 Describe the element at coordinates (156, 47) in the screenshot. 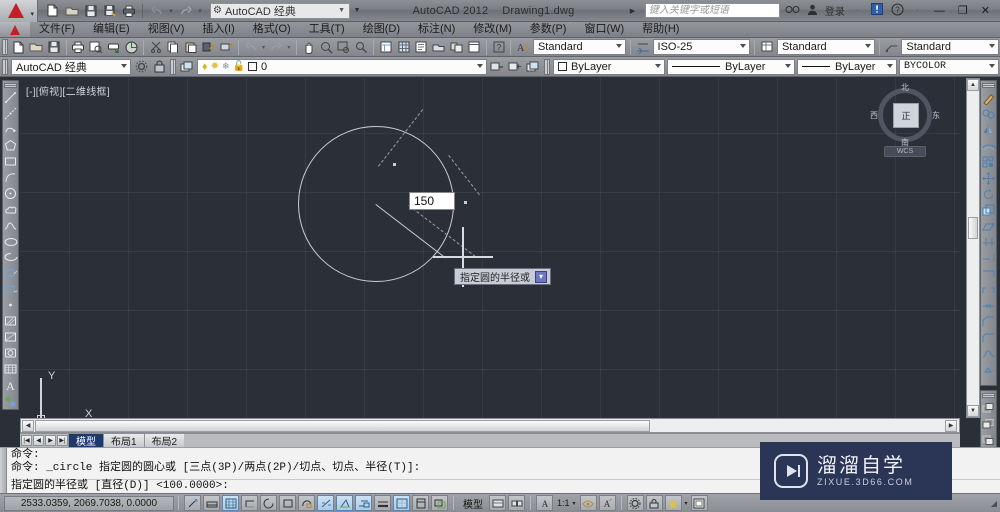

I see `cut-icon` at that location.